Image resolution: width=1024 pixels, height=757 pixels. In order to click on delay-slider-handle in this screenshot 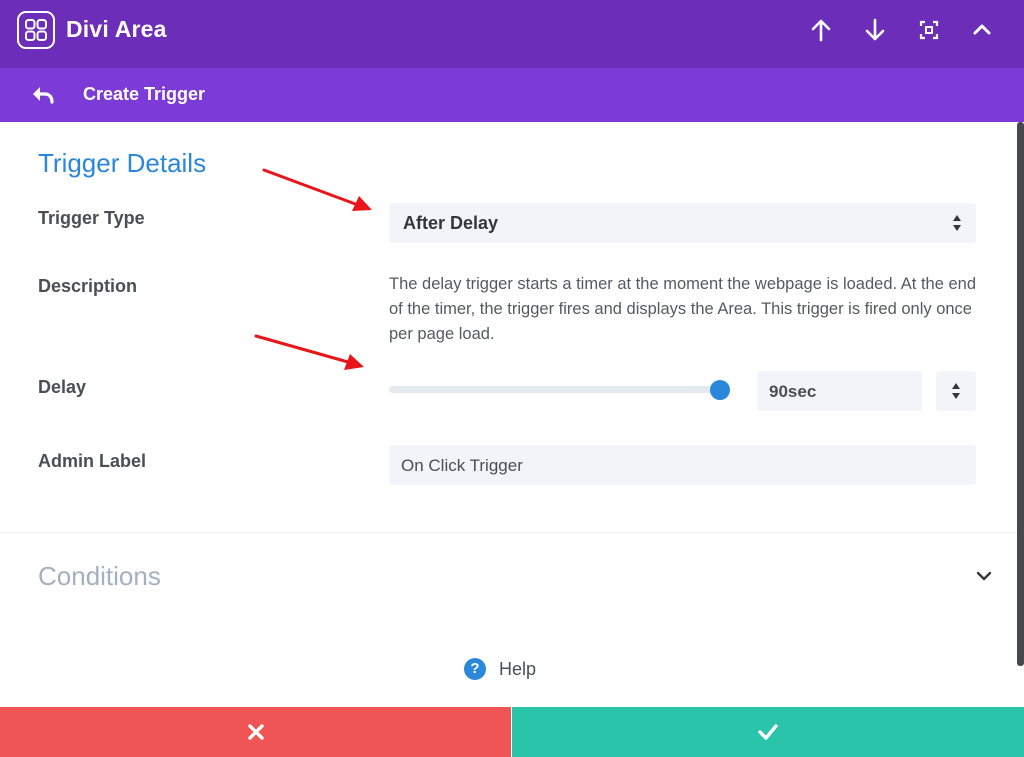, I will do `click(720, 390)`.